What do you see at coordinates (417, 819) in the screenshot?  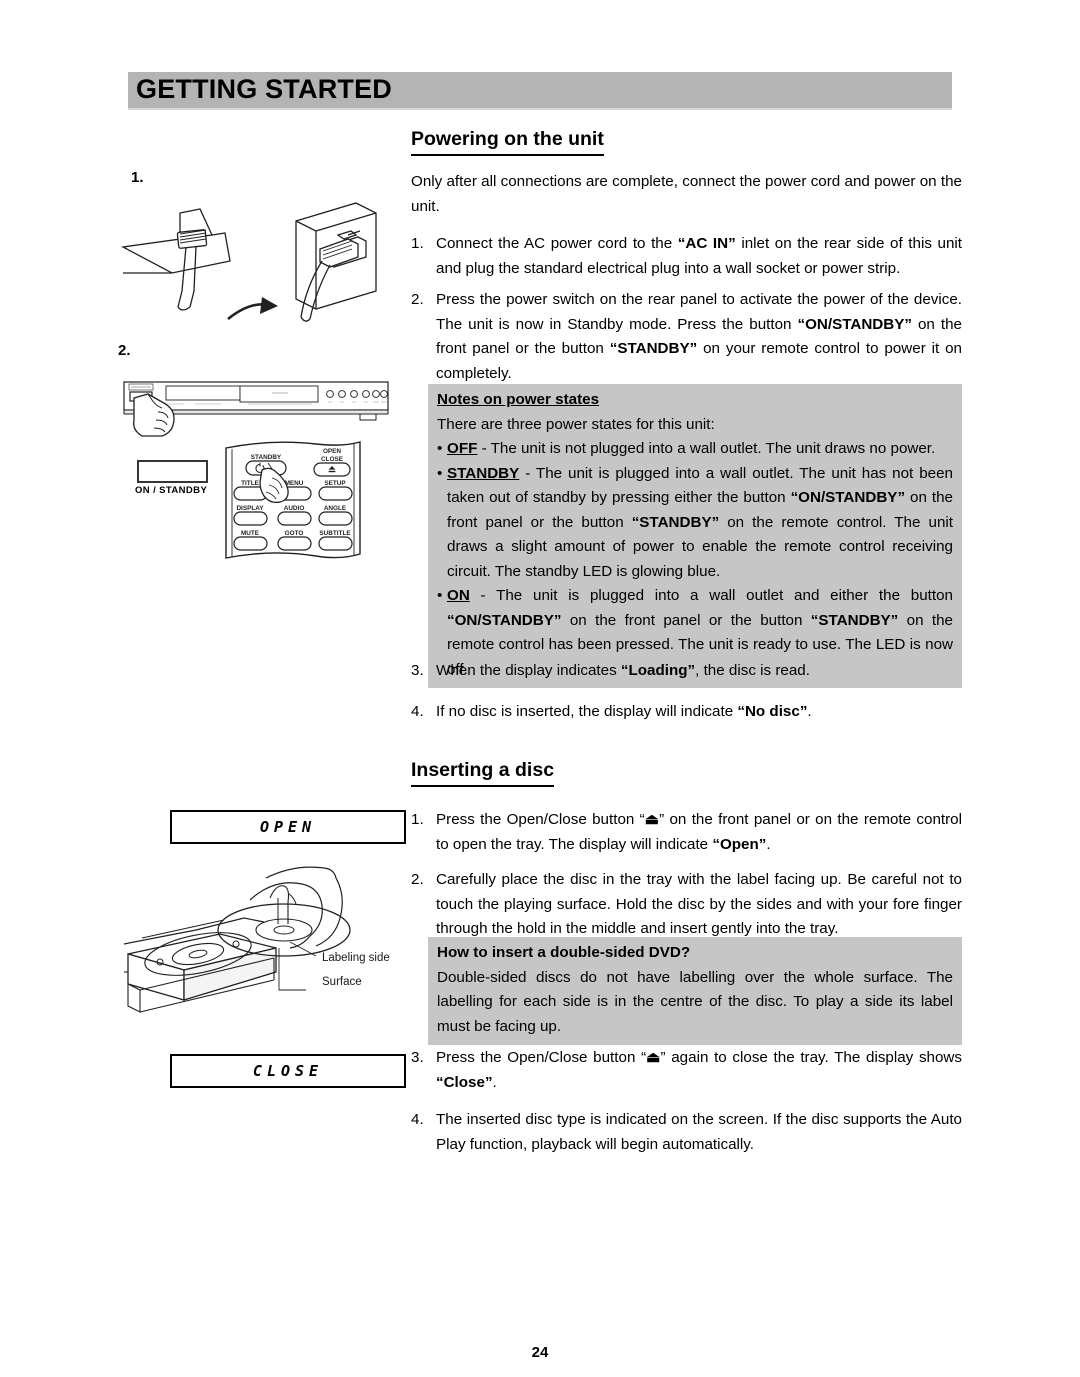 I see `inserting-step-1-number: 1.` at bounding box center [417, 819].